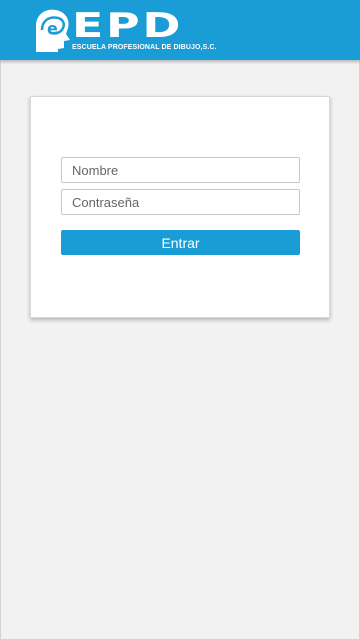  I want to click on login-button: Entrar, so click(180, 242).